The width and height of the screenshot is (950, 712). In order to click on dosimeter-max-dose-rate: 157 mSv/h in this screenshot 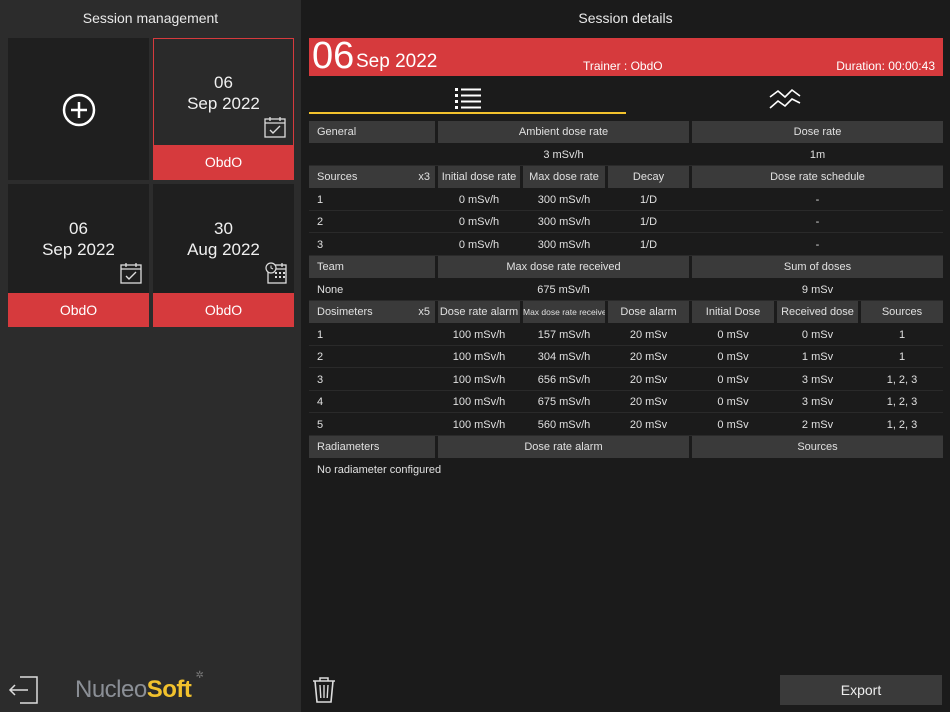, I will do `click(564, 334)`.